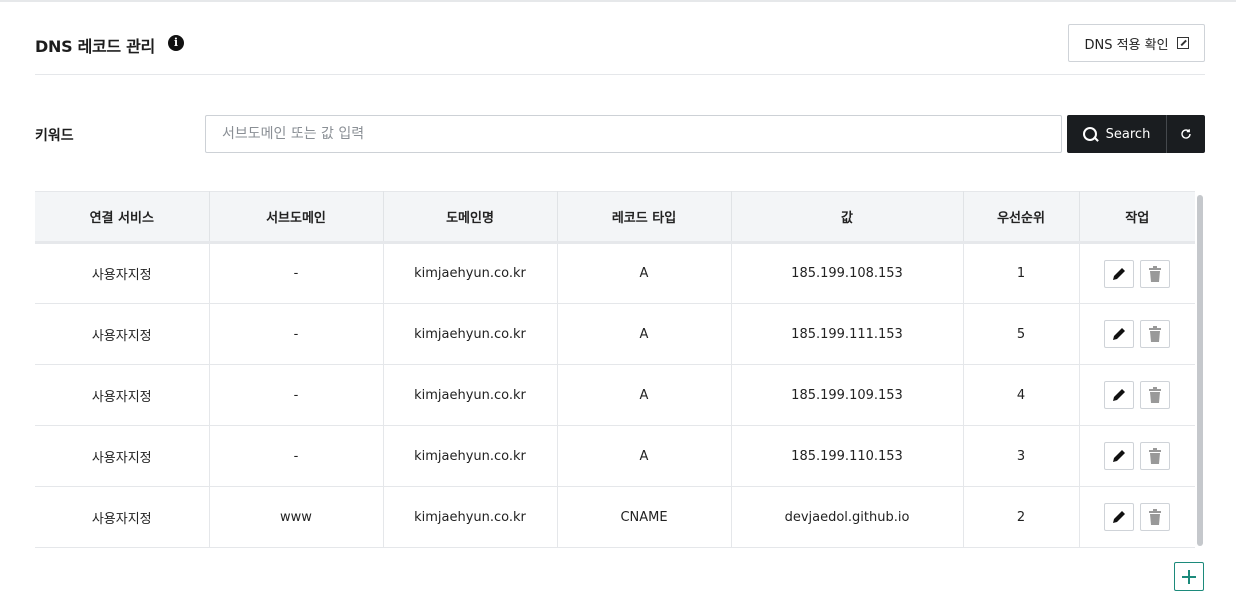 Image resolution: width=1236 pixels, height=608 pixels. I want to click on add-record-button, so click(1189, 576).